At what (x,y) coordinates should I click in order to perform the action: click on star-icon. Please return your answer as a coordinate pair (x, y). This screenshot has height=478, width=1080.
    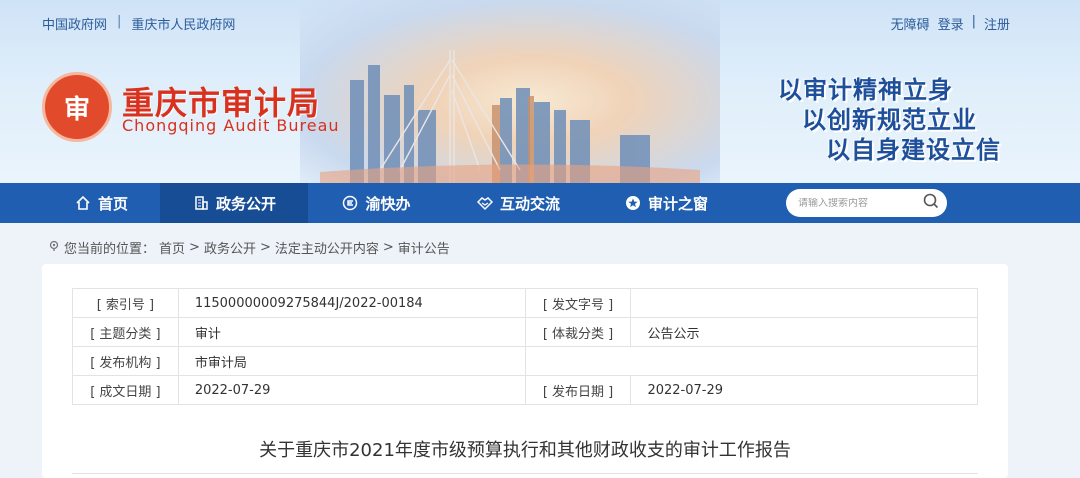
    Looking at the image, I should click on (633, 203).